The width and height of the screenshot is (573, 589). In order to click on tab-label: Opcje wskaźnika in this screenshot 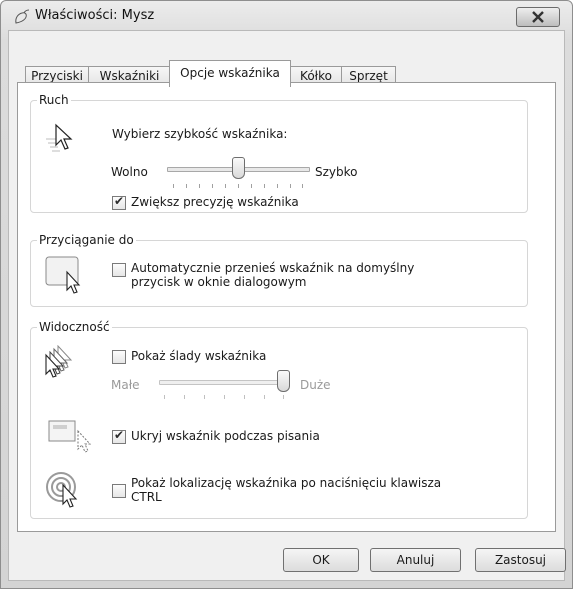, I will do `click(230, 73)`.